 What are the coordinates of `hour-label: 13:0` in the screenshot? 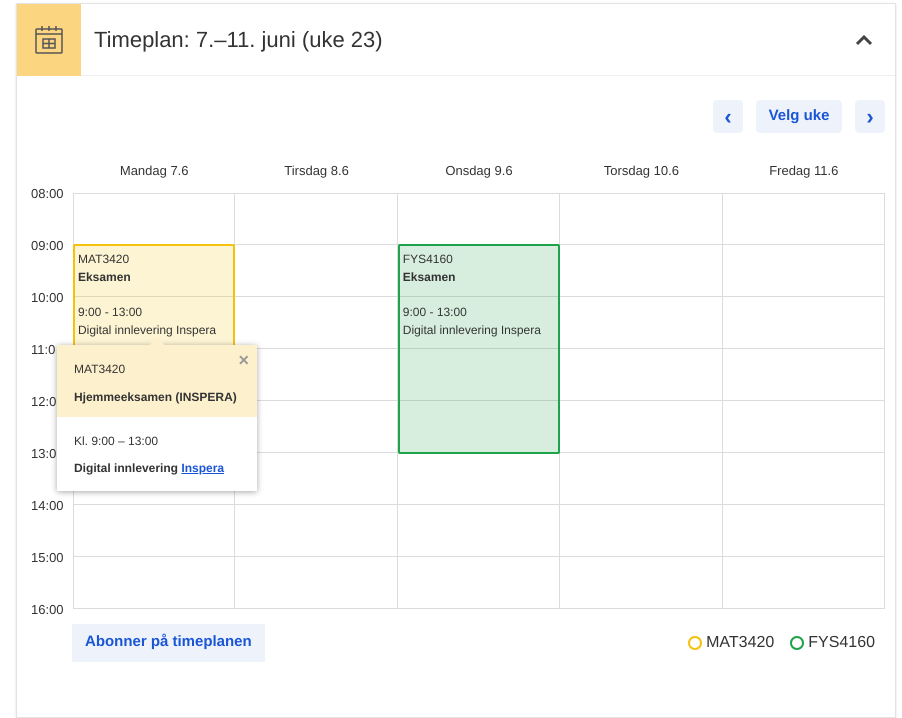 It's located at (43, 453).